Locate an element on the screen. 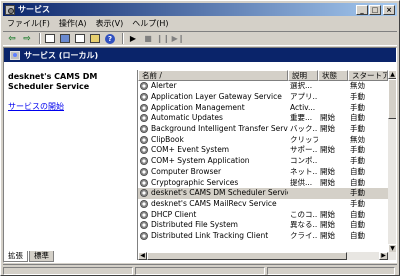 This screenshot has width=400, height=276. pause-service-icon: ❙❙ is located at coordinates (162, 38).